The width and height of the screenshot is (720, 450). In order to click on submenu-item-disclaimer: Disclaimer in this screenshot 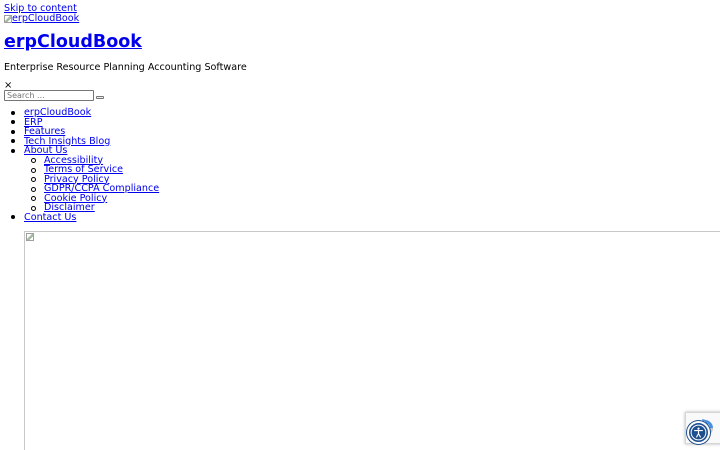, I will do `click(375, 208)`.